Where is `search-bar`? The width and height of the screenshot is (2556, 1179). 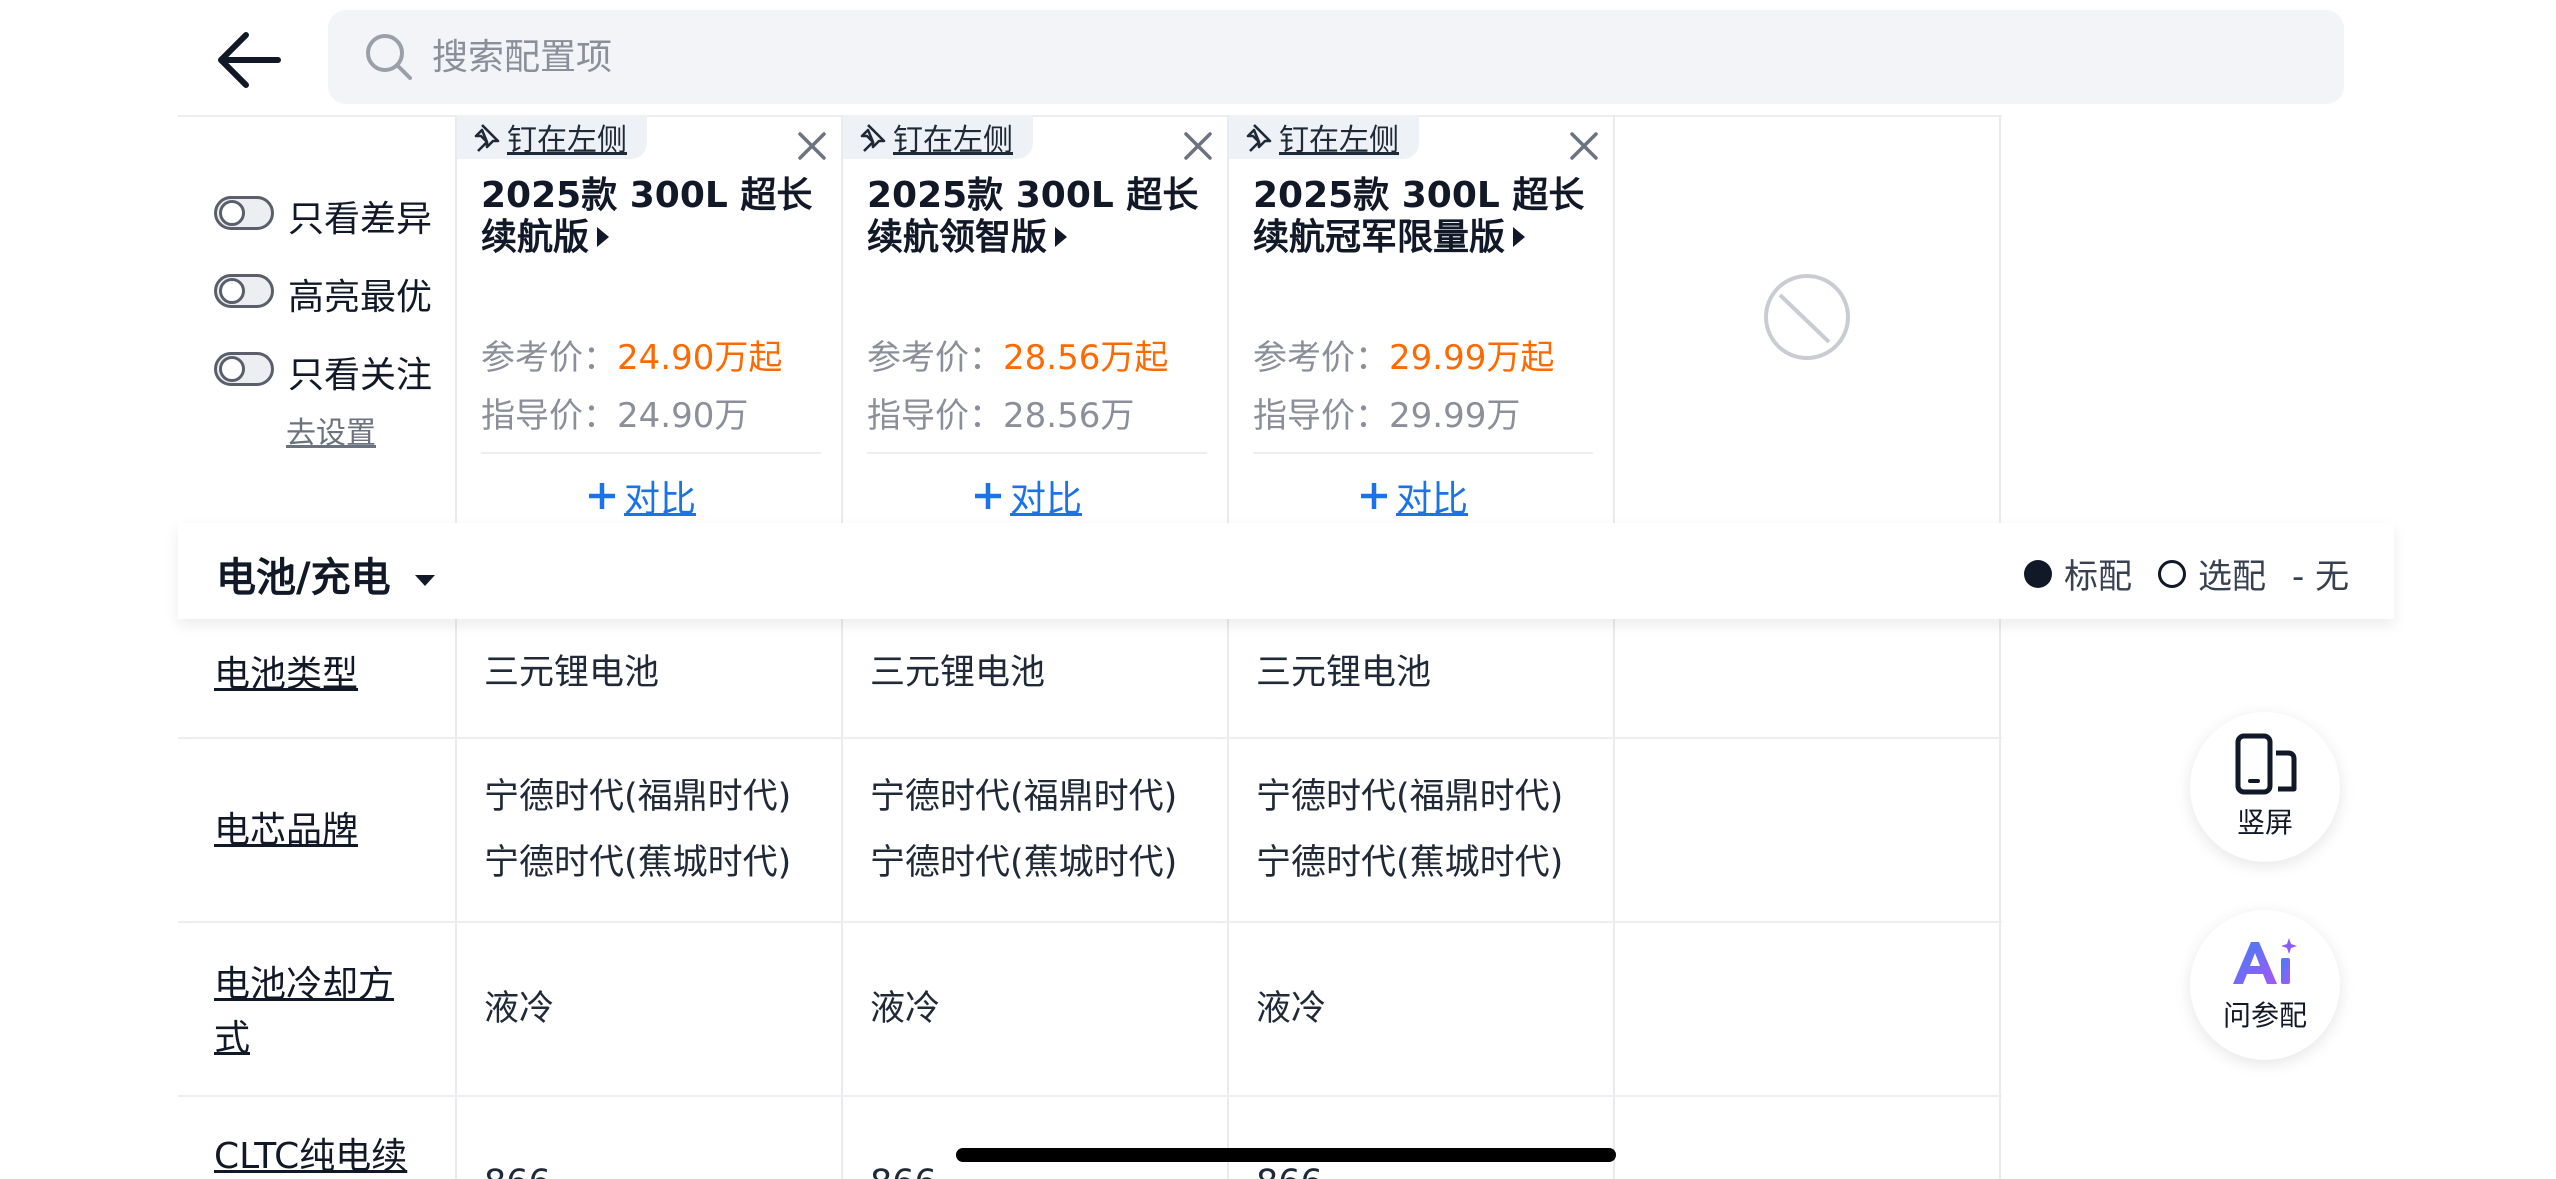 search-bar is located at coordinates (1336, 57).